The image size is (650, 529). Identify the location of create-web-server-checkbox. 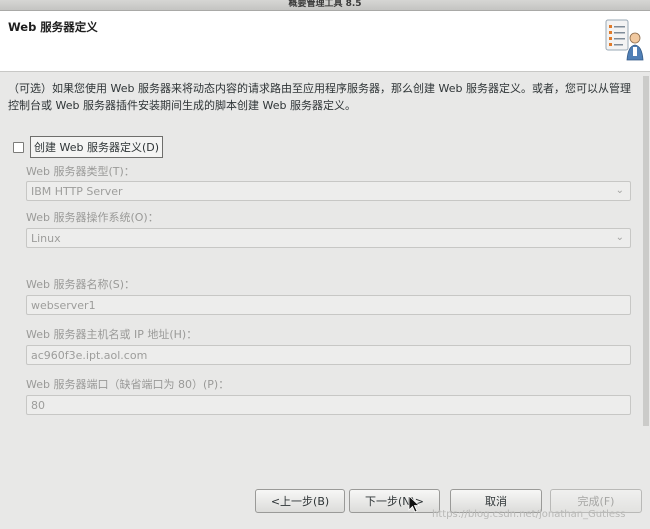
(18, 147).